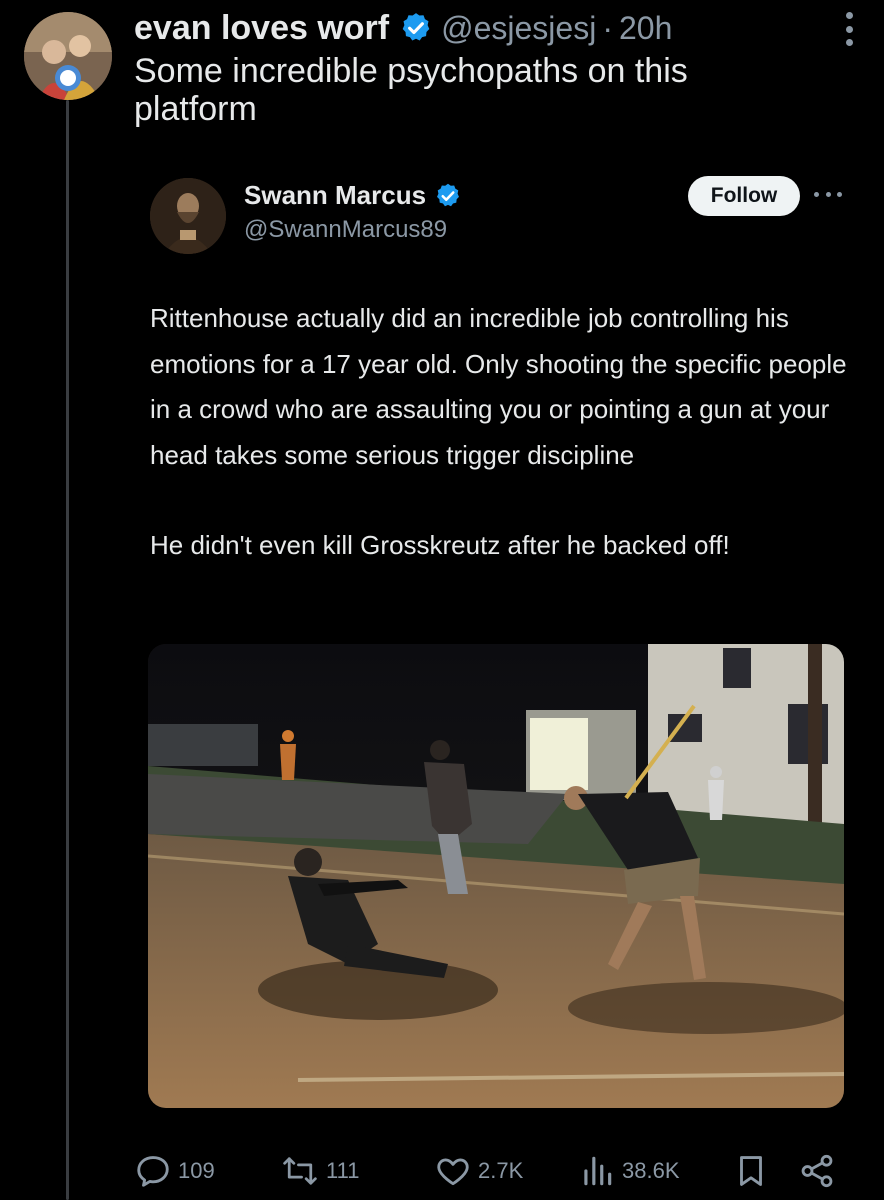 Image resolution: width=884 pixels, height=1200 pixels. What do you see at coordinates (597, 1171) in the screenshot?
I see `views-icon` at bounding box center [597, 1171].